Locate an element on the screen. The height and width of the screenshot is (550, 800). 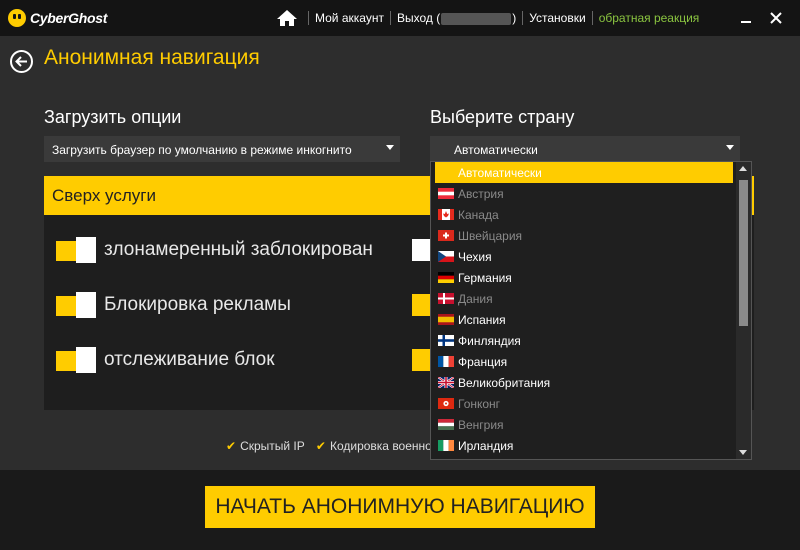
country-option: Финляндия is located at coordinates (584, 340).